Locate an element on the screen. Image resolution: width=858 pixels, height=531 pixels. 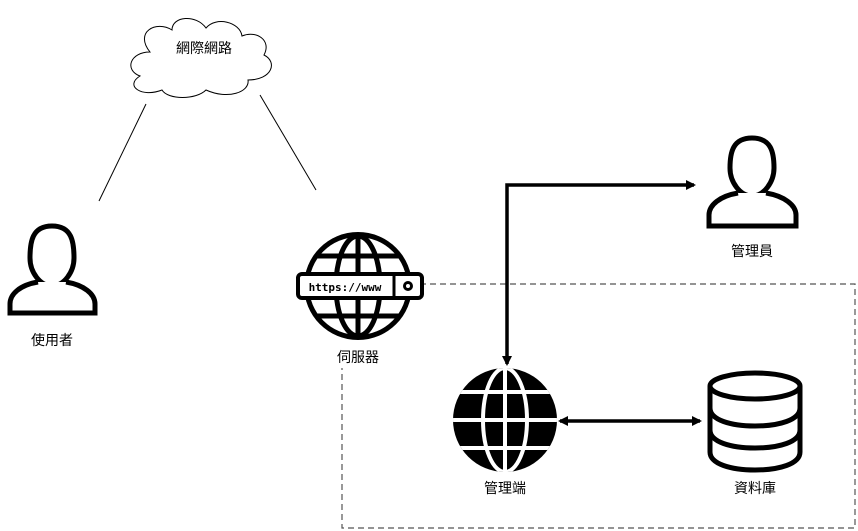
server-label: 伺服器 is located at coordinates (358, 358).